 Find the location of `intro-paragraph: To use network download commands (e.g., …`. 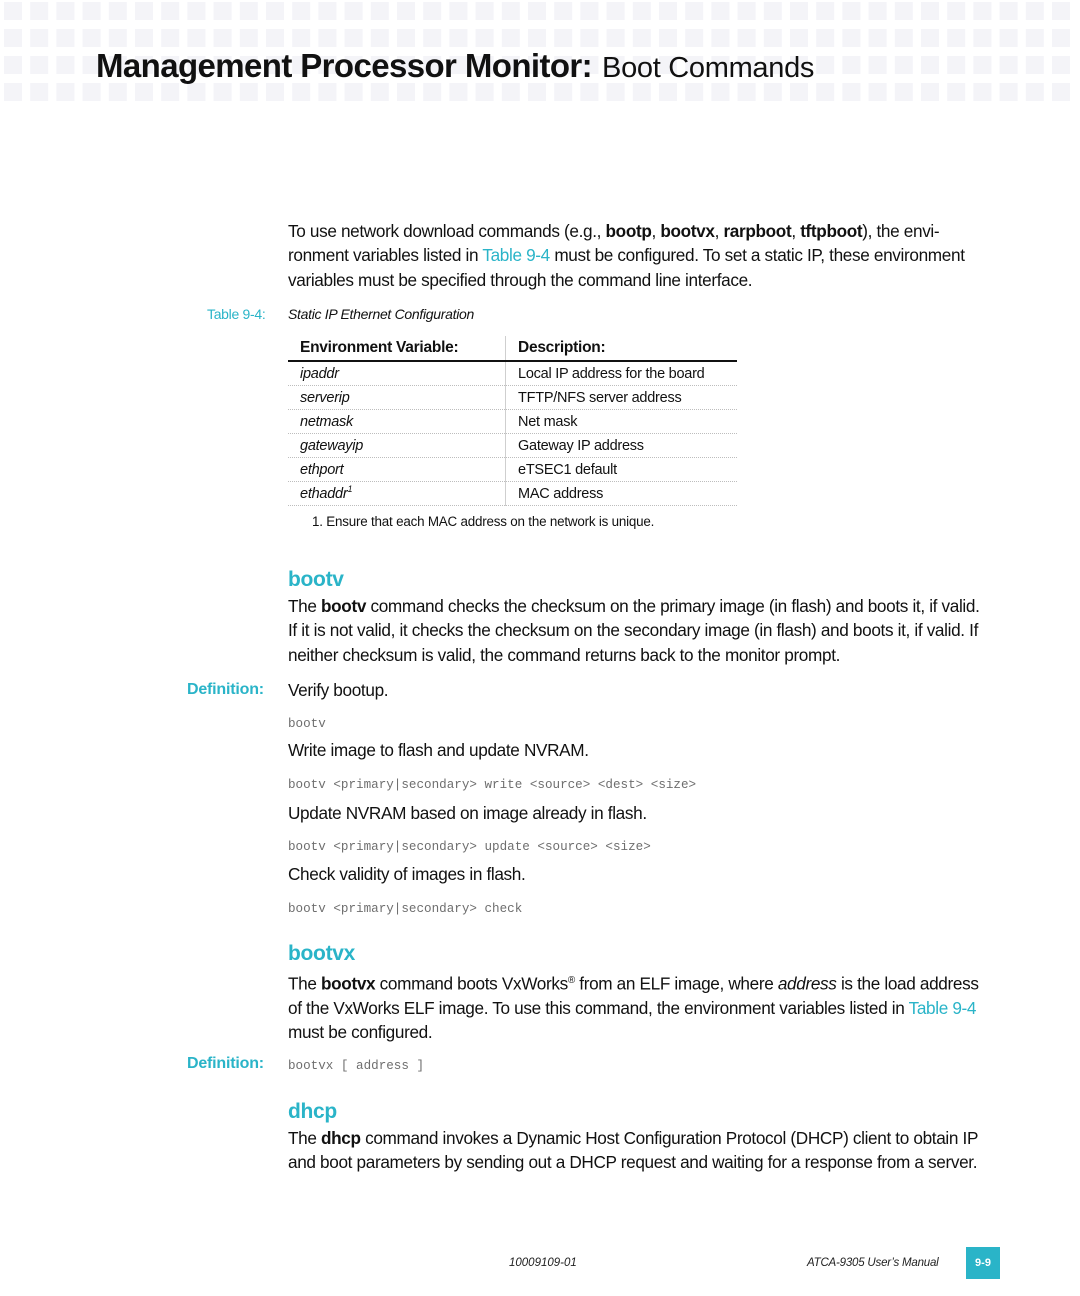

intro-paragraph: To use network download commands (e.g., … is located at coordinates (638, 255).